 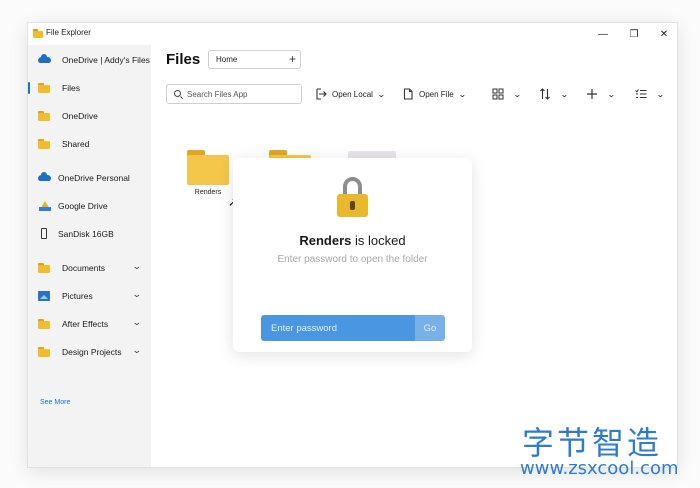 I want to click on sidebar-item-label: Files, so click(x=71, y=88).